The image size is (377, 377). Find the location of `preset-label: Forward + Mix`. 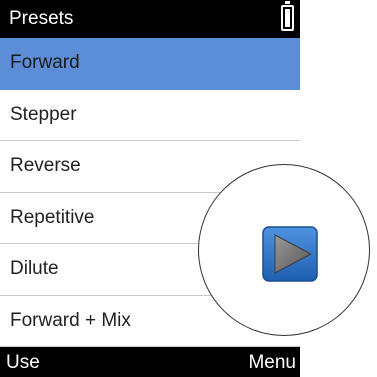

preset-label: Forward + Mix is located at coordinates (70, 320).